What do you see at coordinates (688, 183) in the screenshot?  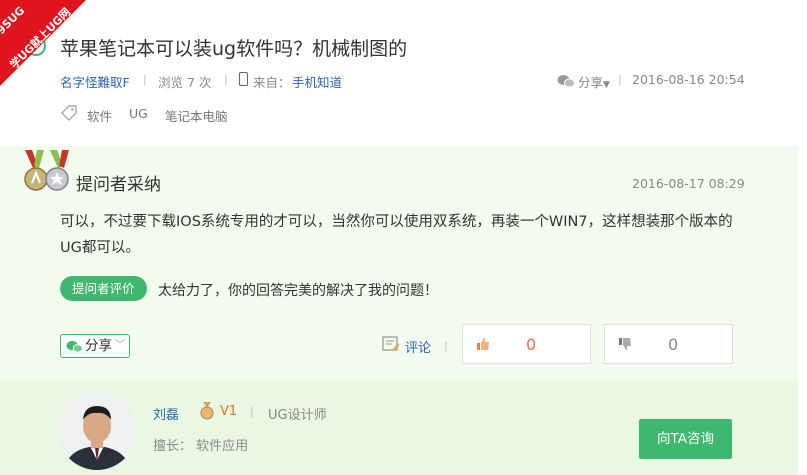 I see `answer-date: 2016-08-17 08:29` at bounding box center [688, 183].